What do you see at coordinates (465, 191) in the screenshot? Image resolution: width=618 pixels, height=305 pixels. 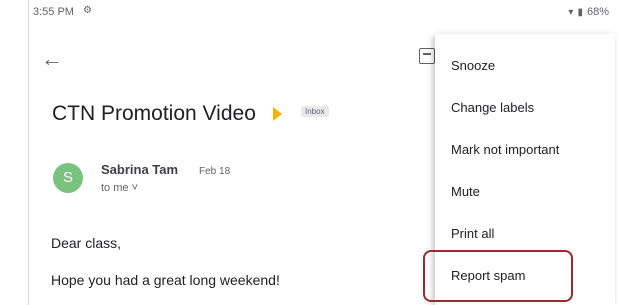 I see `menu-item-mute: Mute` at bounding box center [465, 191].